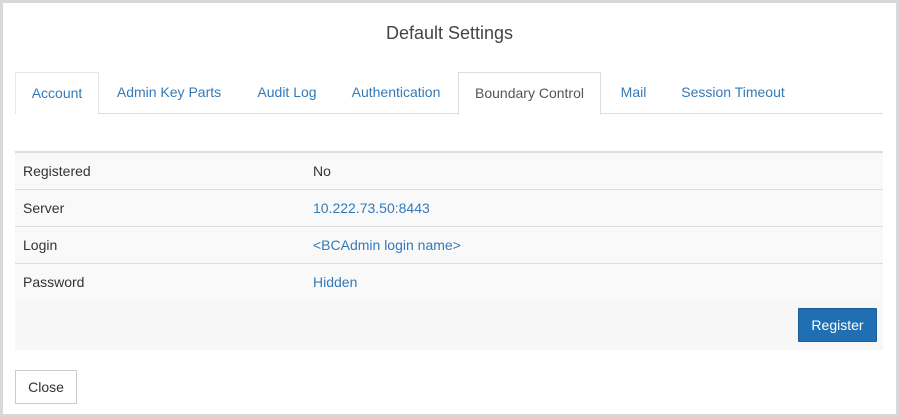 The width and height of the screenshot is (899, 417). I want to click on table-row-password: Password Hidden, so click(449, 282).